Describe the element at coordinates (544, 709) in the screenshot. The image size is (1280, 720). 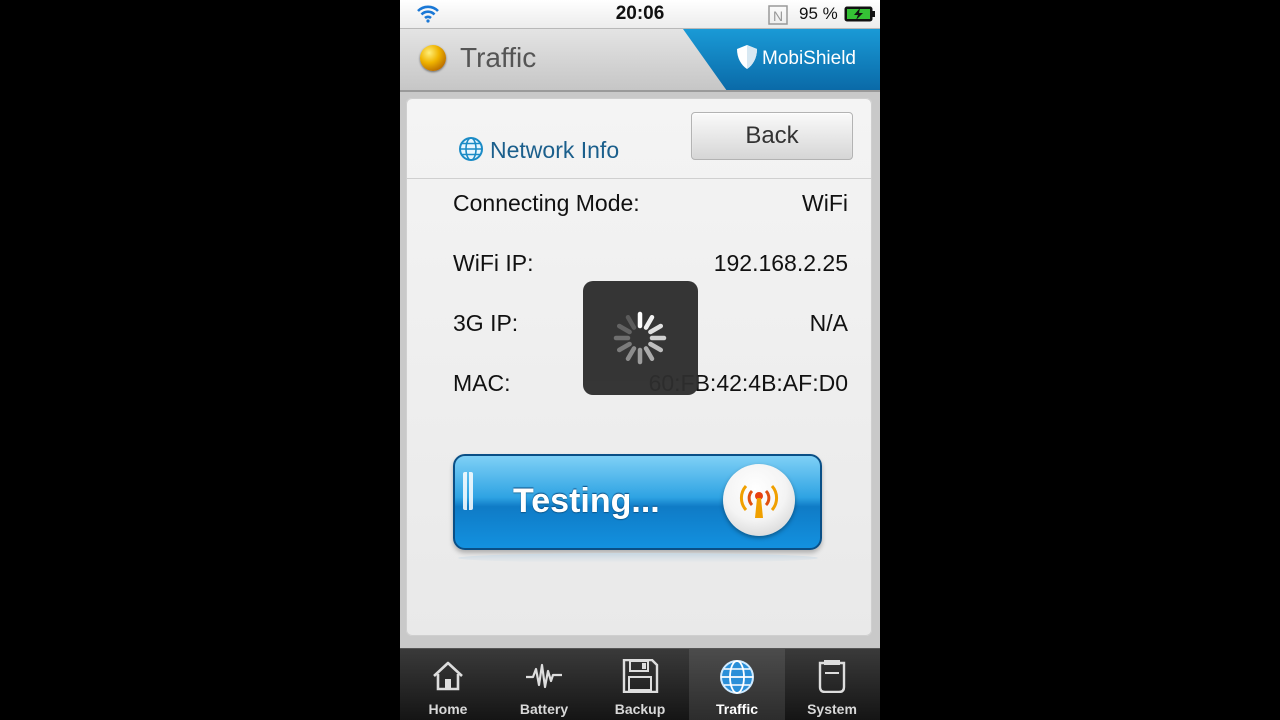
I see `tab-label: Battery` at that location.